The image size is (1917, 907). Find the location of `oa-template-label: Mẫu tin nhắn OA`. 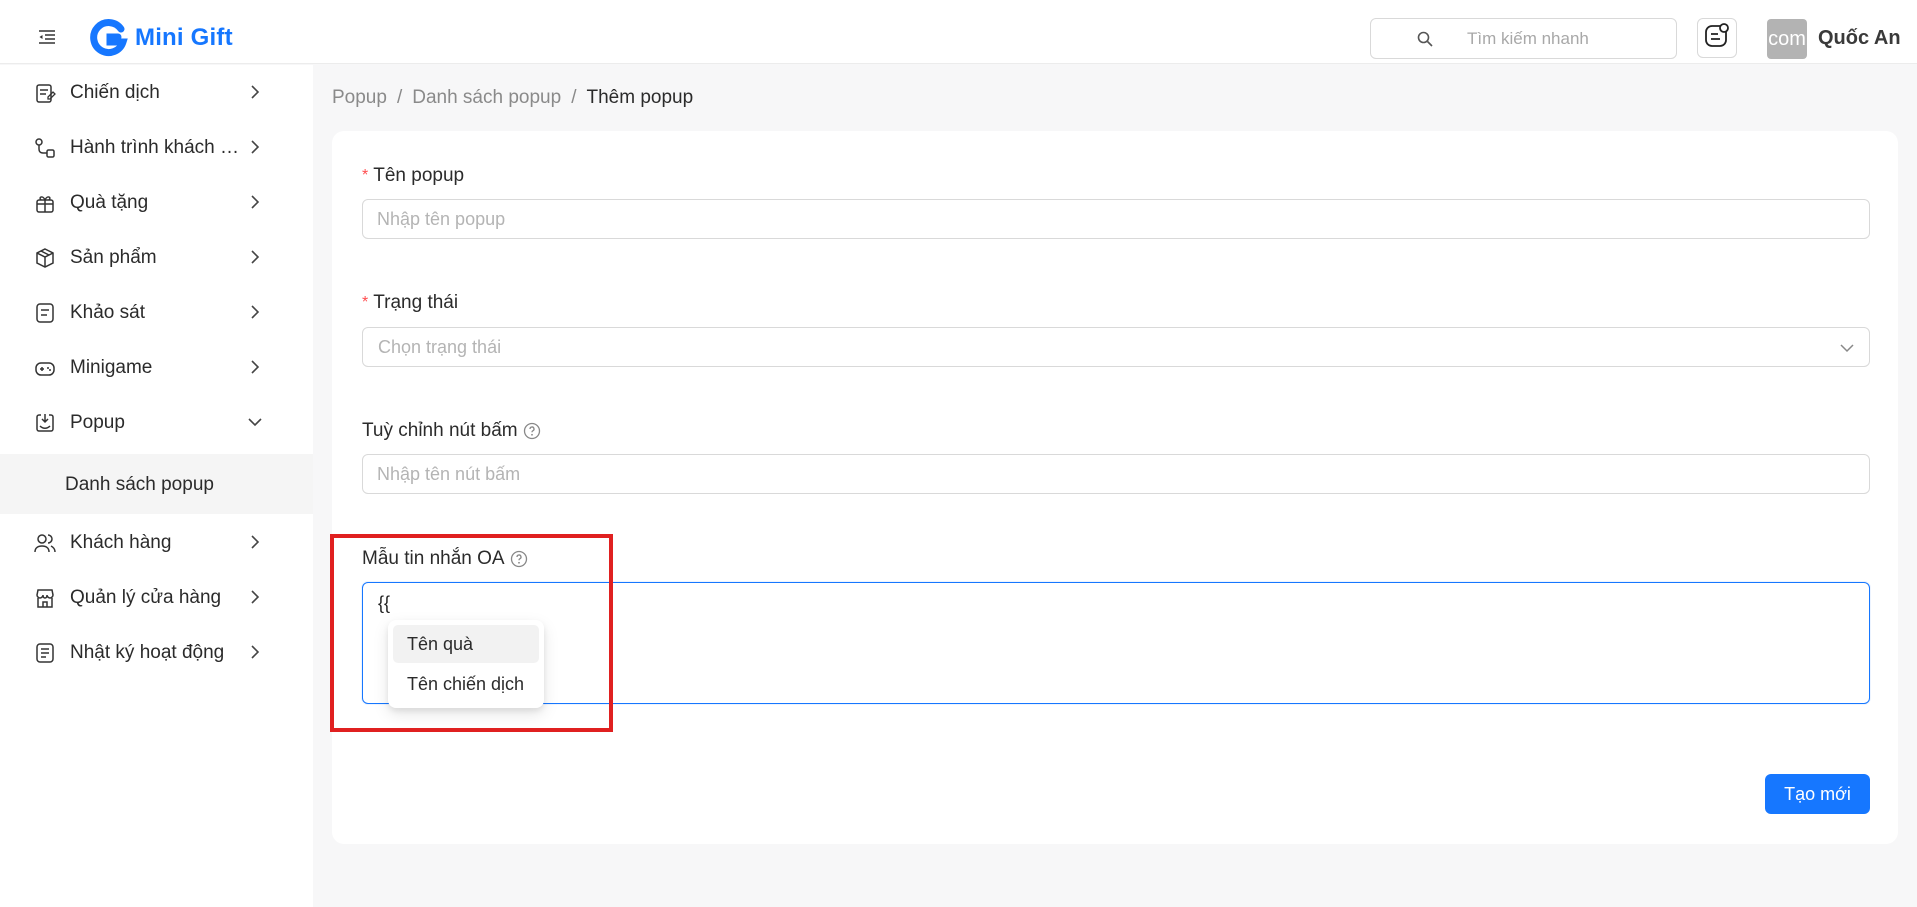

oa-template-label: Mẫu tin nhắn OA is located at coordinates (445, 559).